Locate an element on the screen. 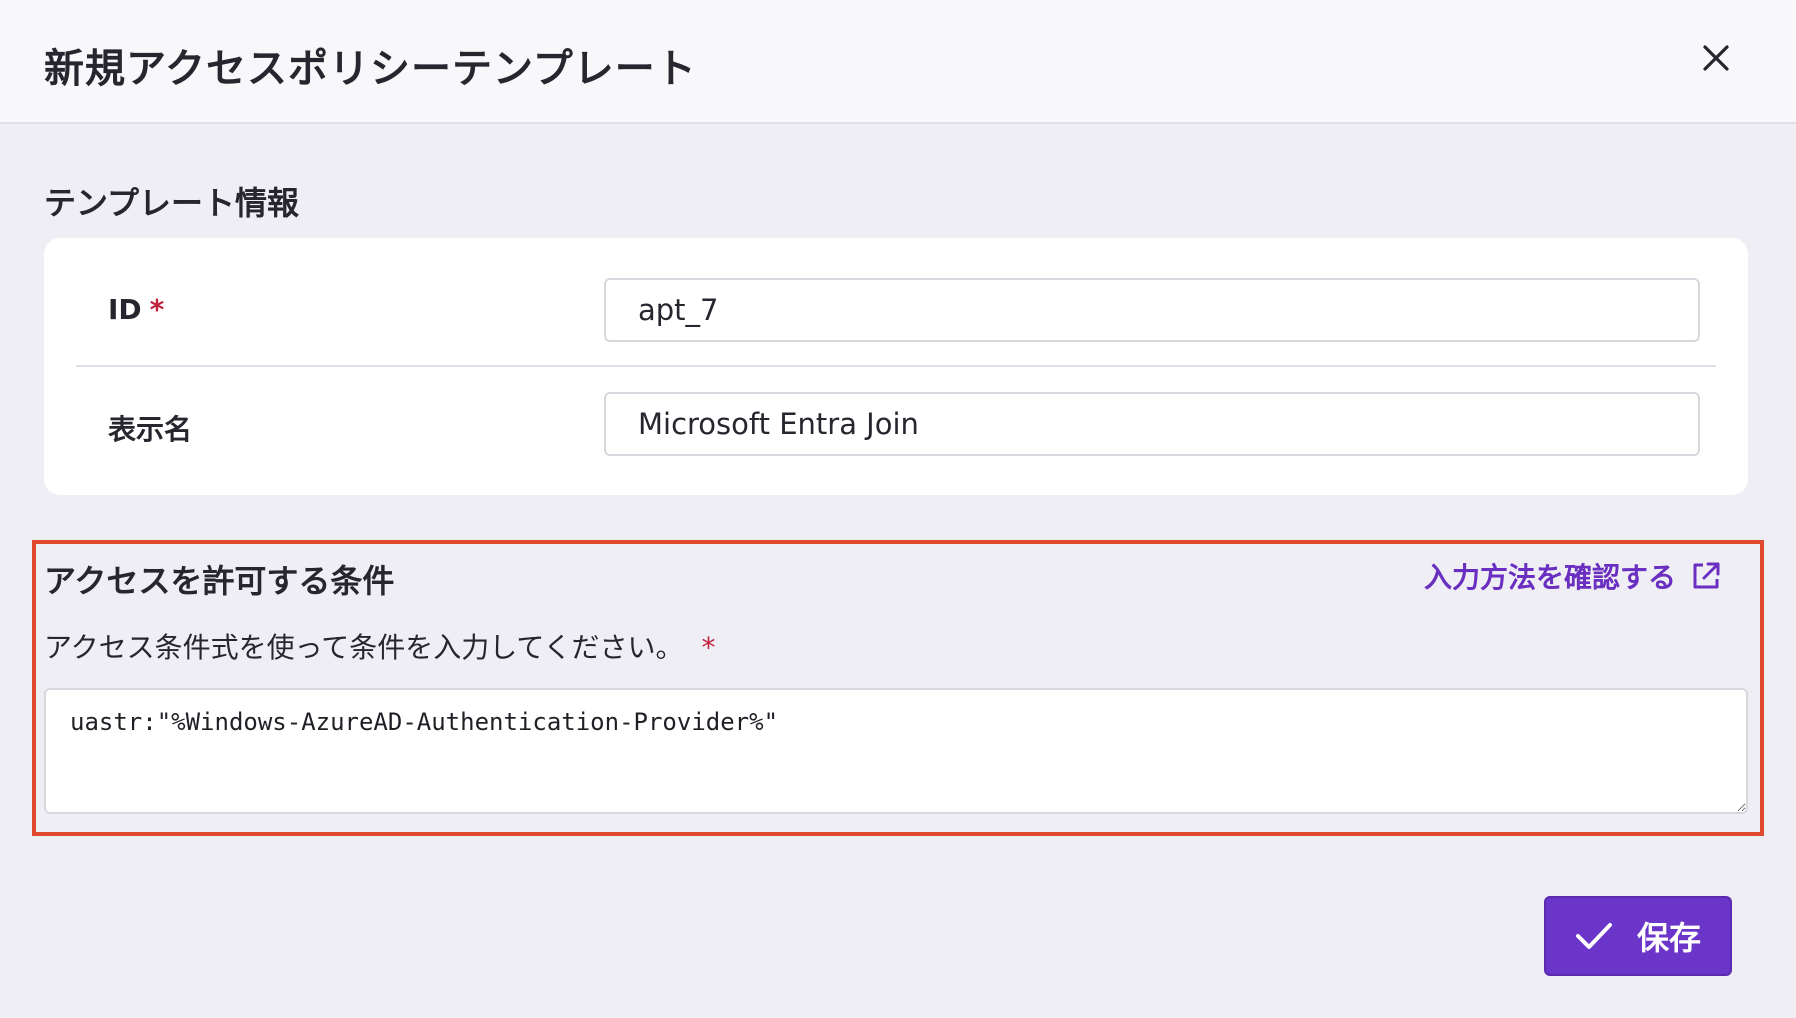 This screenshot has height=1018, width=1796. external-link-icon is located at coordinates (1706, 575).